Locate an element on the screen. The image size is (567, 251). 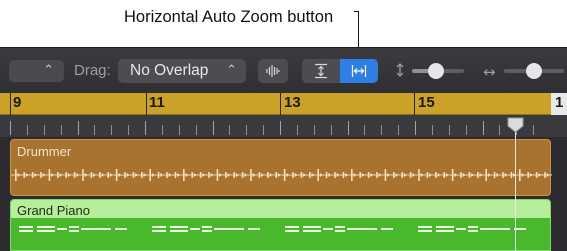
vertical-zoom-icon is located at coordinates (400, 70).